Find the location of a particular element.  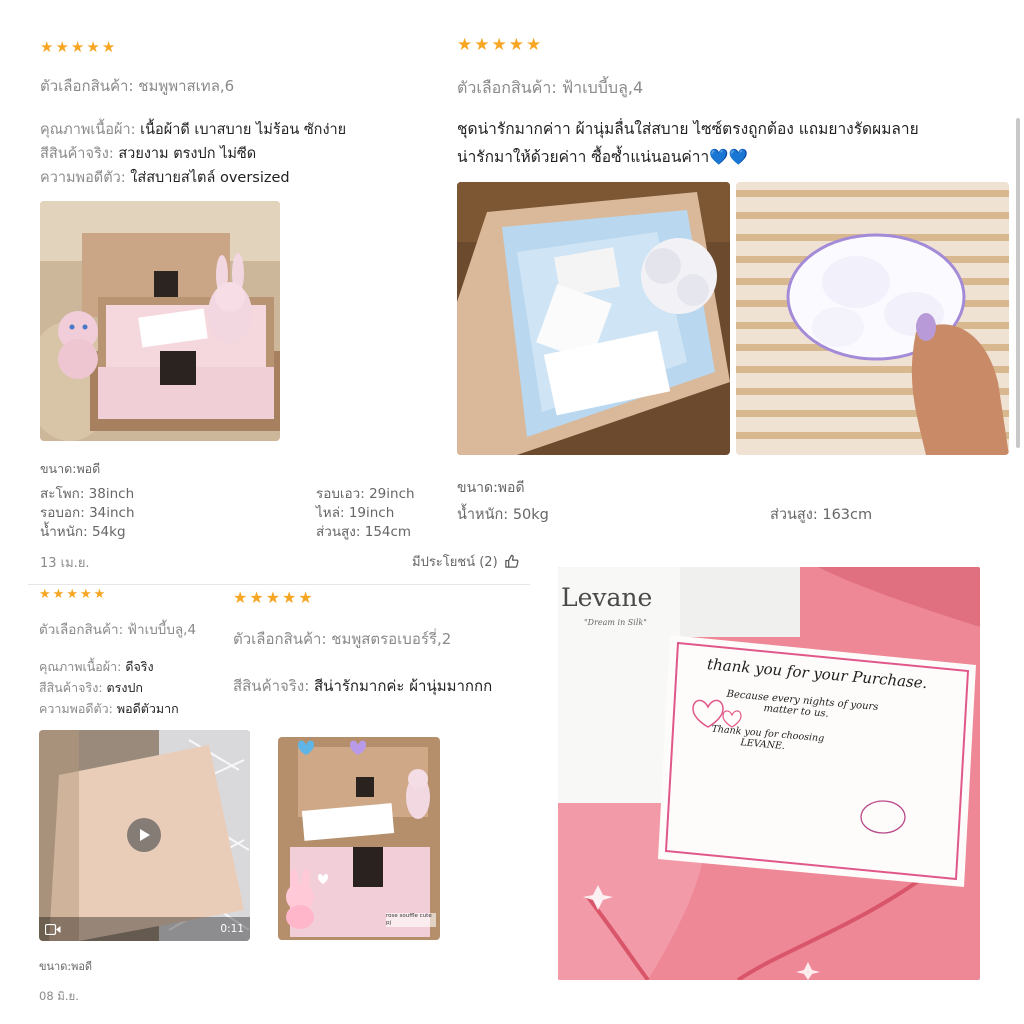

review-photo-box-blue is located at coordinates (593, 318).